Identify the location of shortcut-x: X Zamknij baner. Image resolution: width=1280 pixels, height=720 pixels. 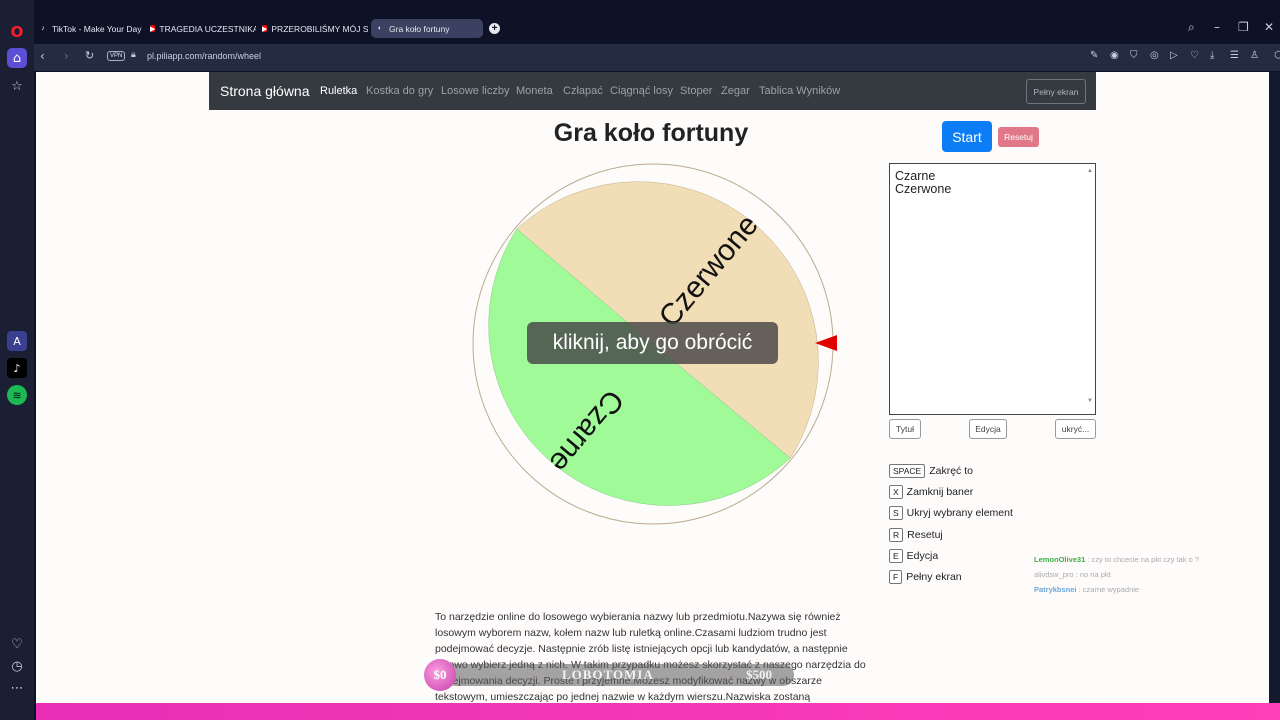
(931, 492).